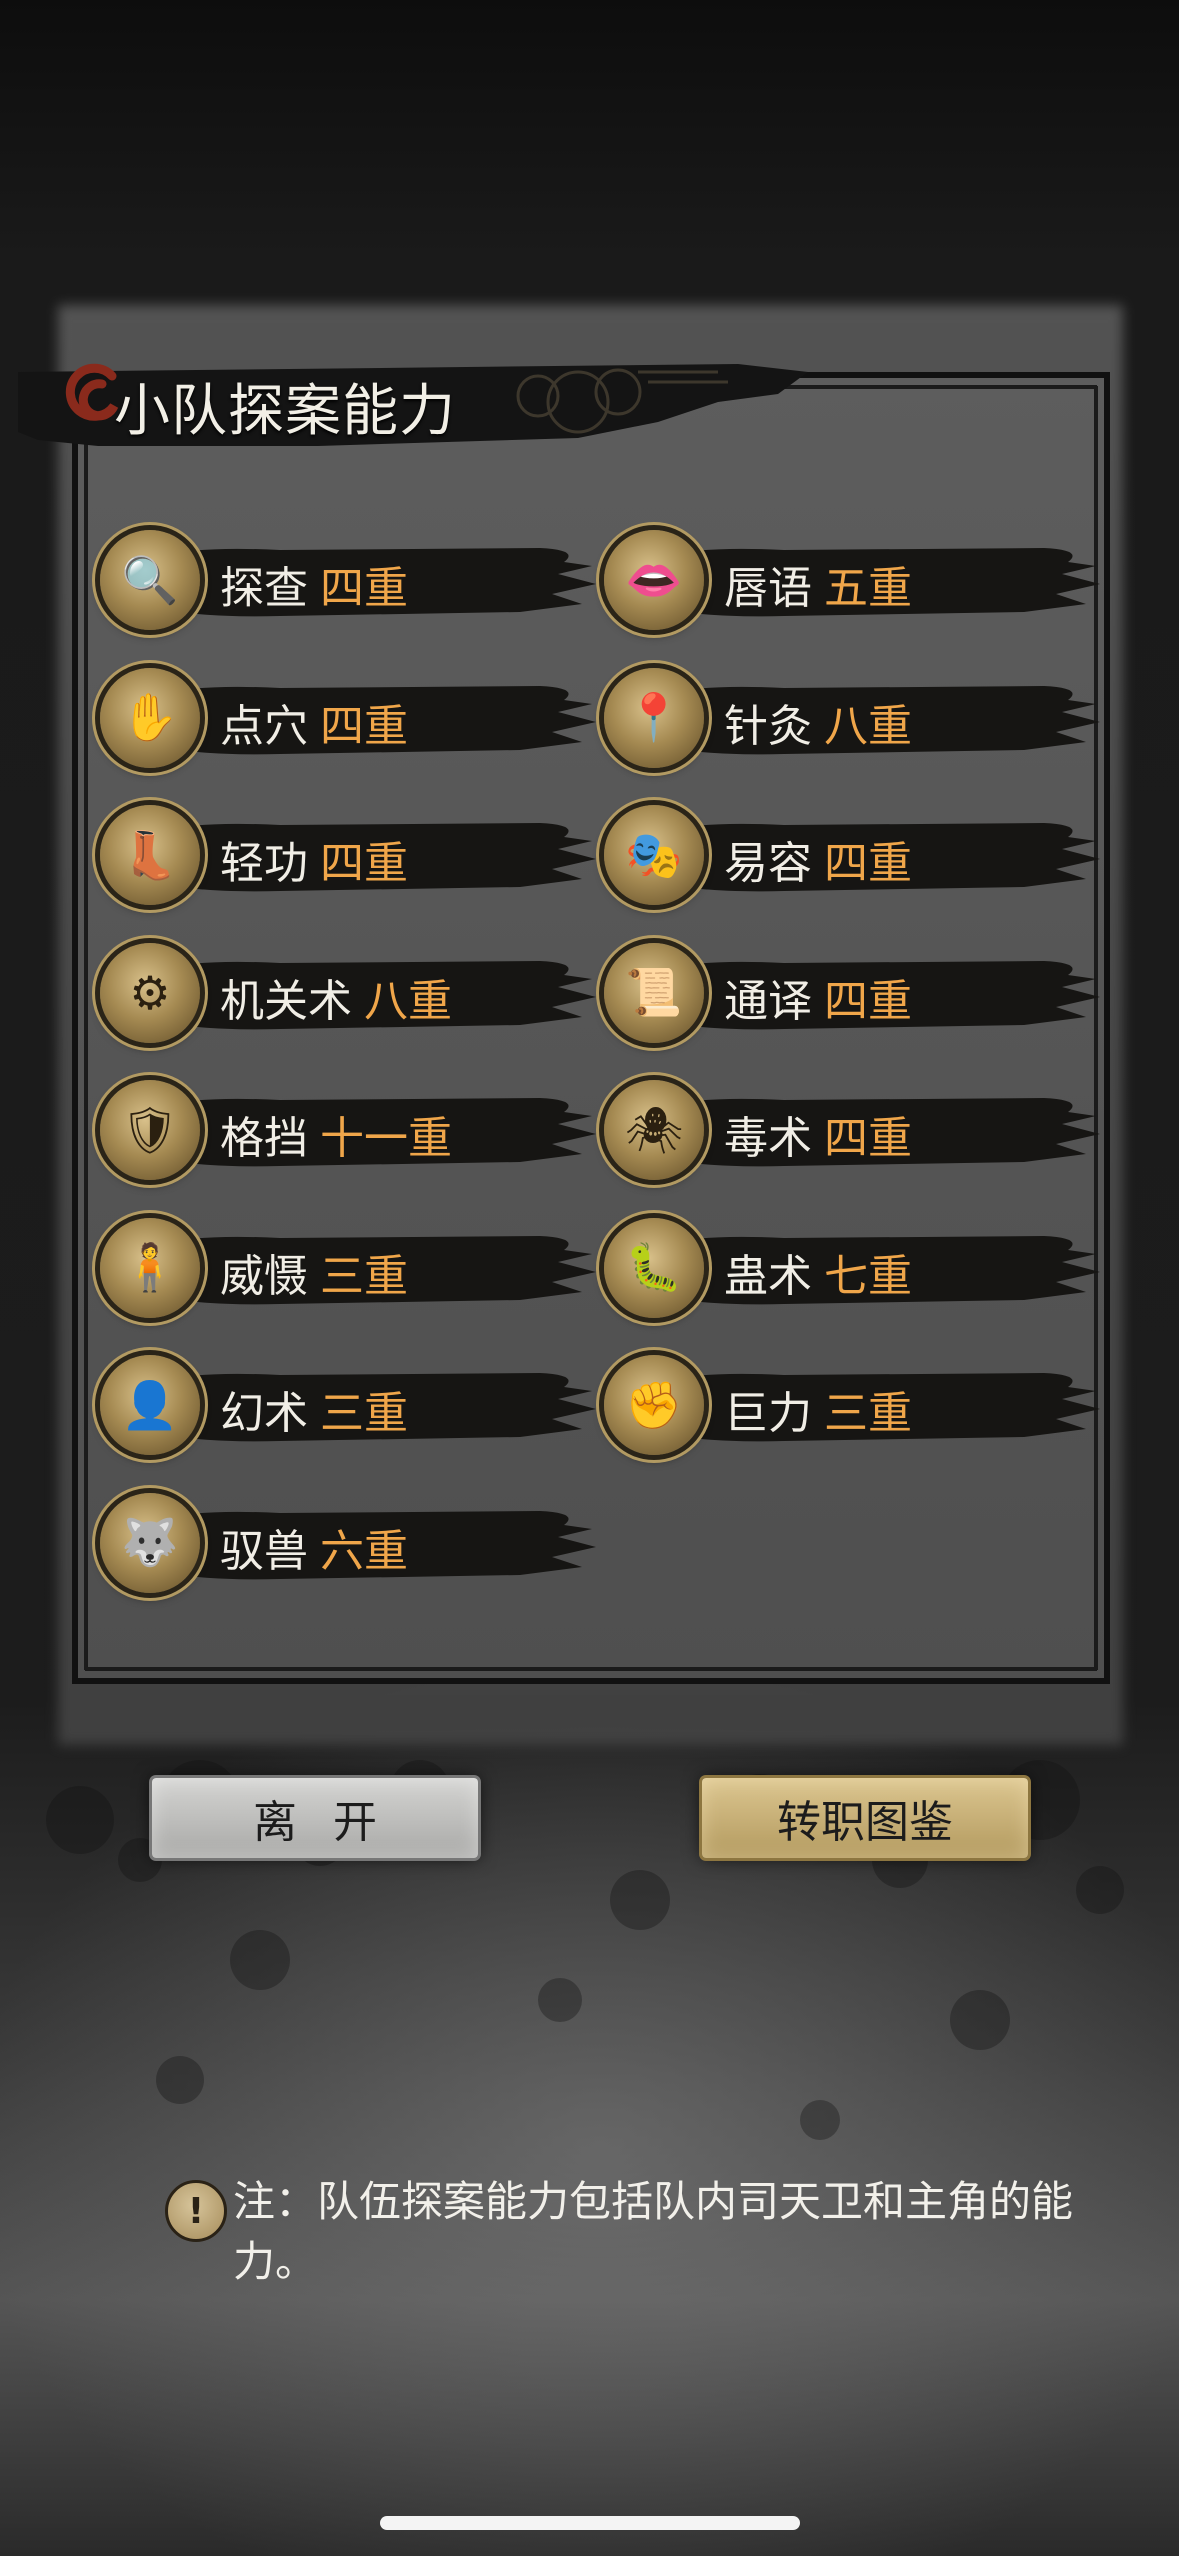 The image size is (1179, 2556). I want to click on ability-block: 🛡 格挡 十一重, so click(350, 1131).